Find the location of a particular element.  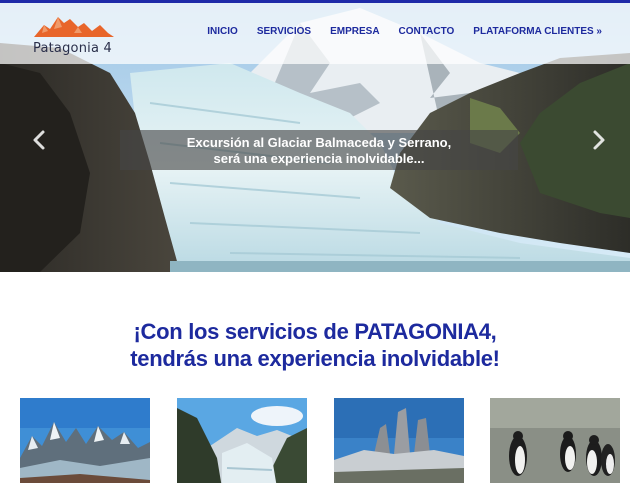

headline-line-2: tendrás una experiencia inolvidable! is located at coordinates (315, 358).